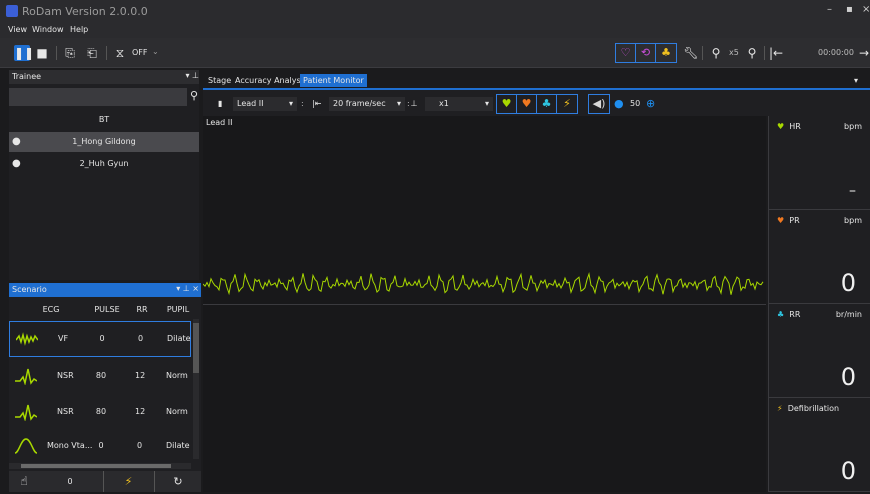  I want to click on volume-value: 50, so click(635, 103).